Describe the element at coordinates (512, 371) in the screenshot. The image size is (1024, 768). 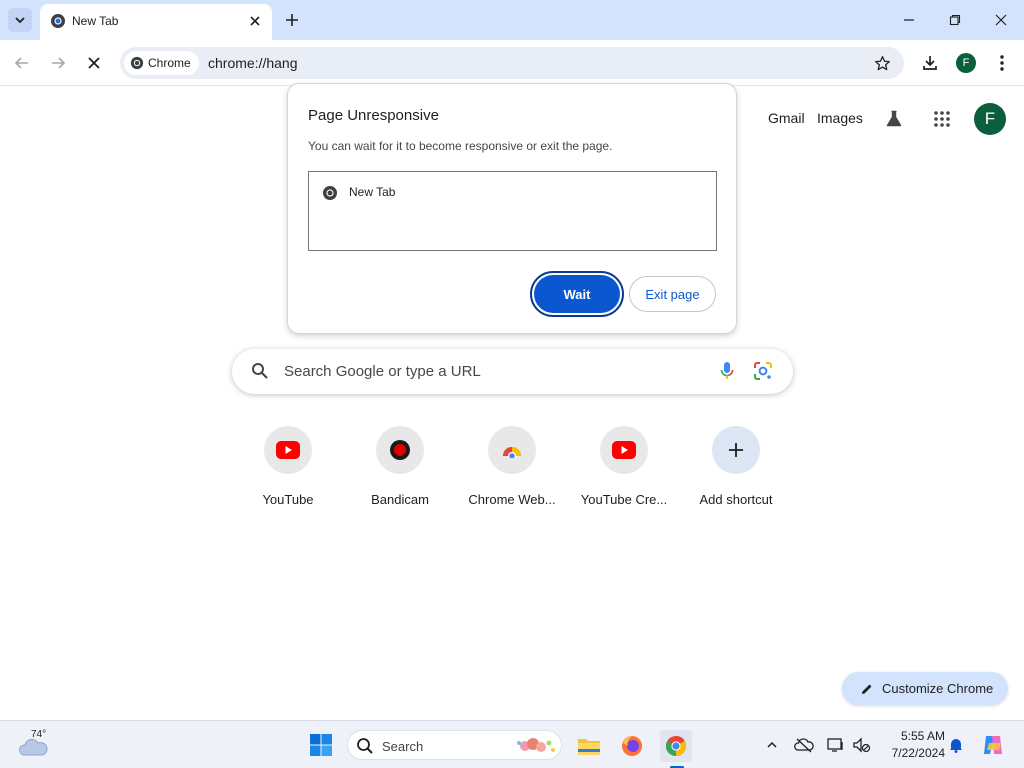
I see `ntp-search-box: Search Google or type a URL` at that location.